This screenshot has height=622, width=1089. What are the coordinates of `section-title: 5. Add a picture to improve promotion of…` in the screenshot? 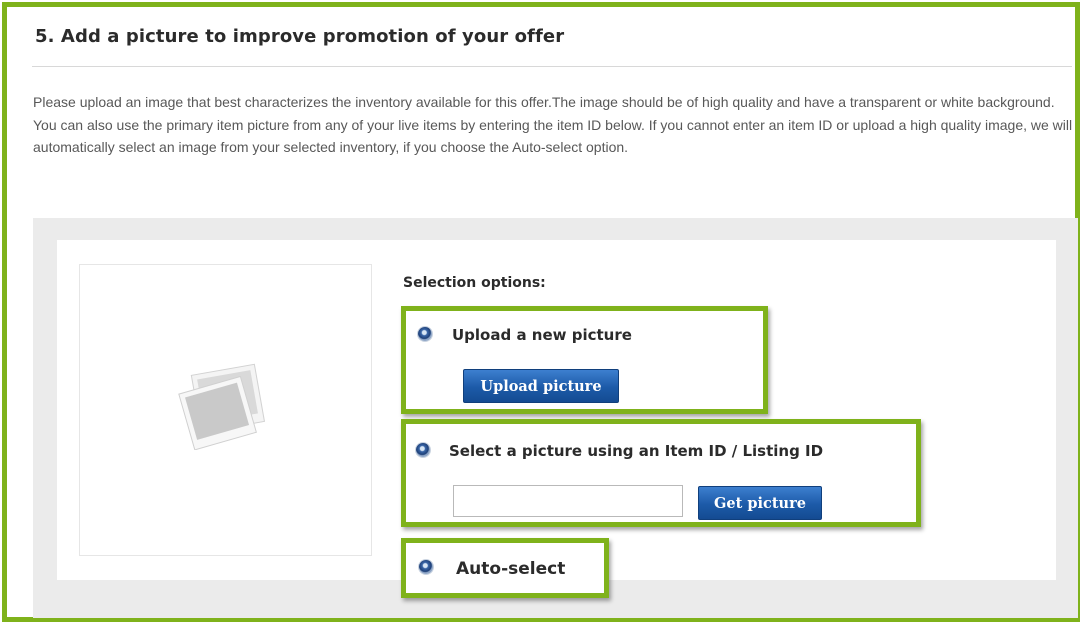 It's located at (300, 36).